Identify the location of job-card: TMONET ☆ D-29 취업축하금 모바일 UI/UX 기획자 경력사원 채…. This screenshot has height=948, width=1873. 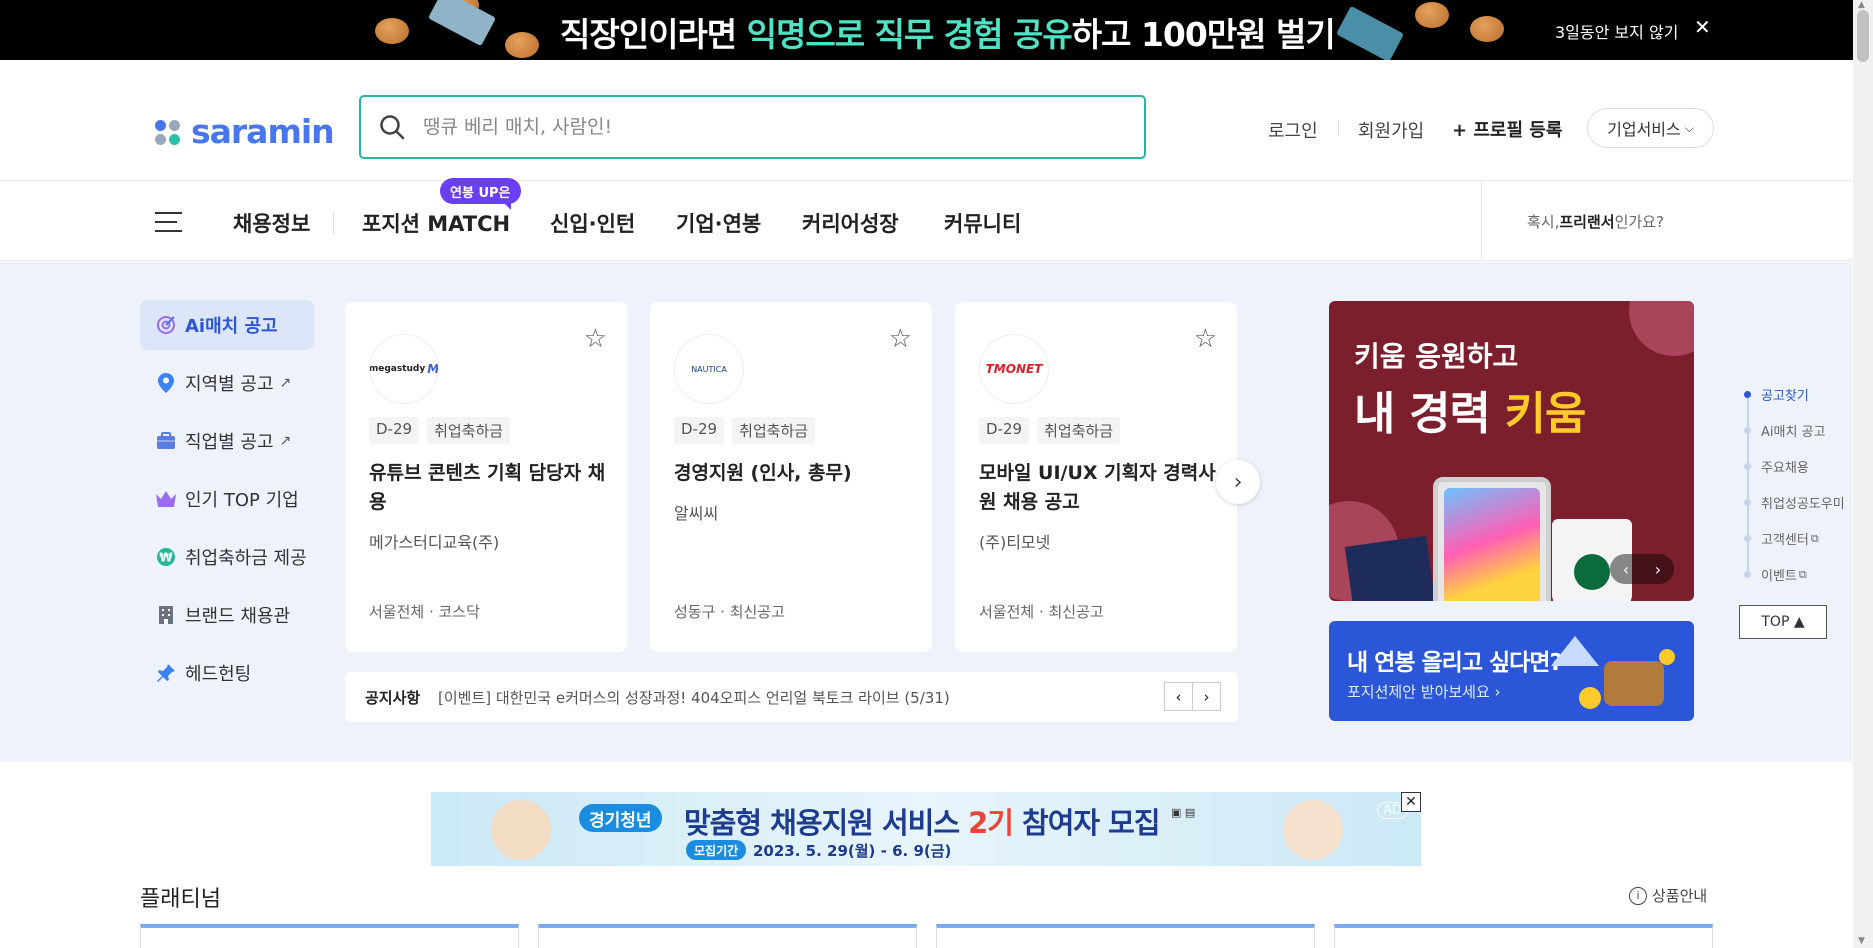
(1096, 477).